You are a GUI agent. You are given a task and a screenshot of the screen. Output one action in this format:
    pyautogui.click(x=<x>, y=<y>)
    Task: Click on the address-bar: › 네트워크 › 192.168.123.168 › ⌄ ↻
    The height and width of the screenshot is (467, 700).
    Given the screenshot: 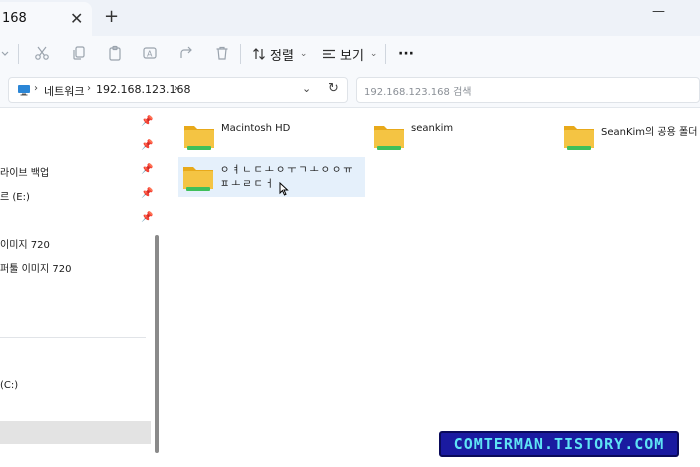 What is the action you would take?
    pyautogui.click(x=178, y=90)
    